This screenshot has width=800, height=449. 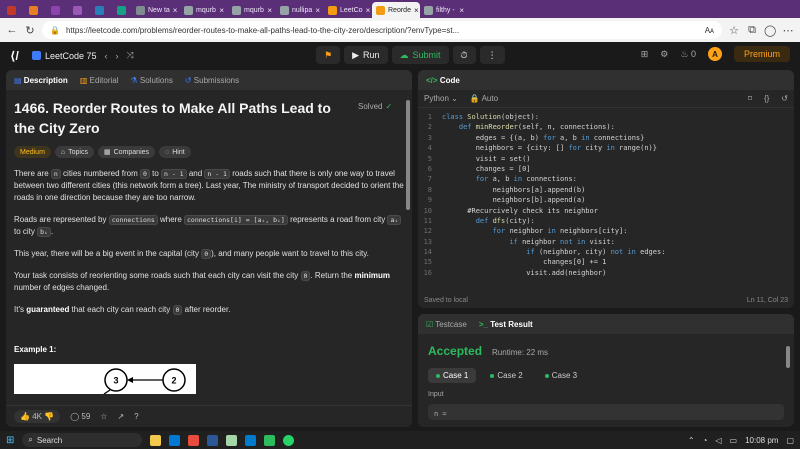 What do you see at coordinates (770, 30) in the screenshot?
I see `profile-icon: ◯` at bounding box center [770, 30].